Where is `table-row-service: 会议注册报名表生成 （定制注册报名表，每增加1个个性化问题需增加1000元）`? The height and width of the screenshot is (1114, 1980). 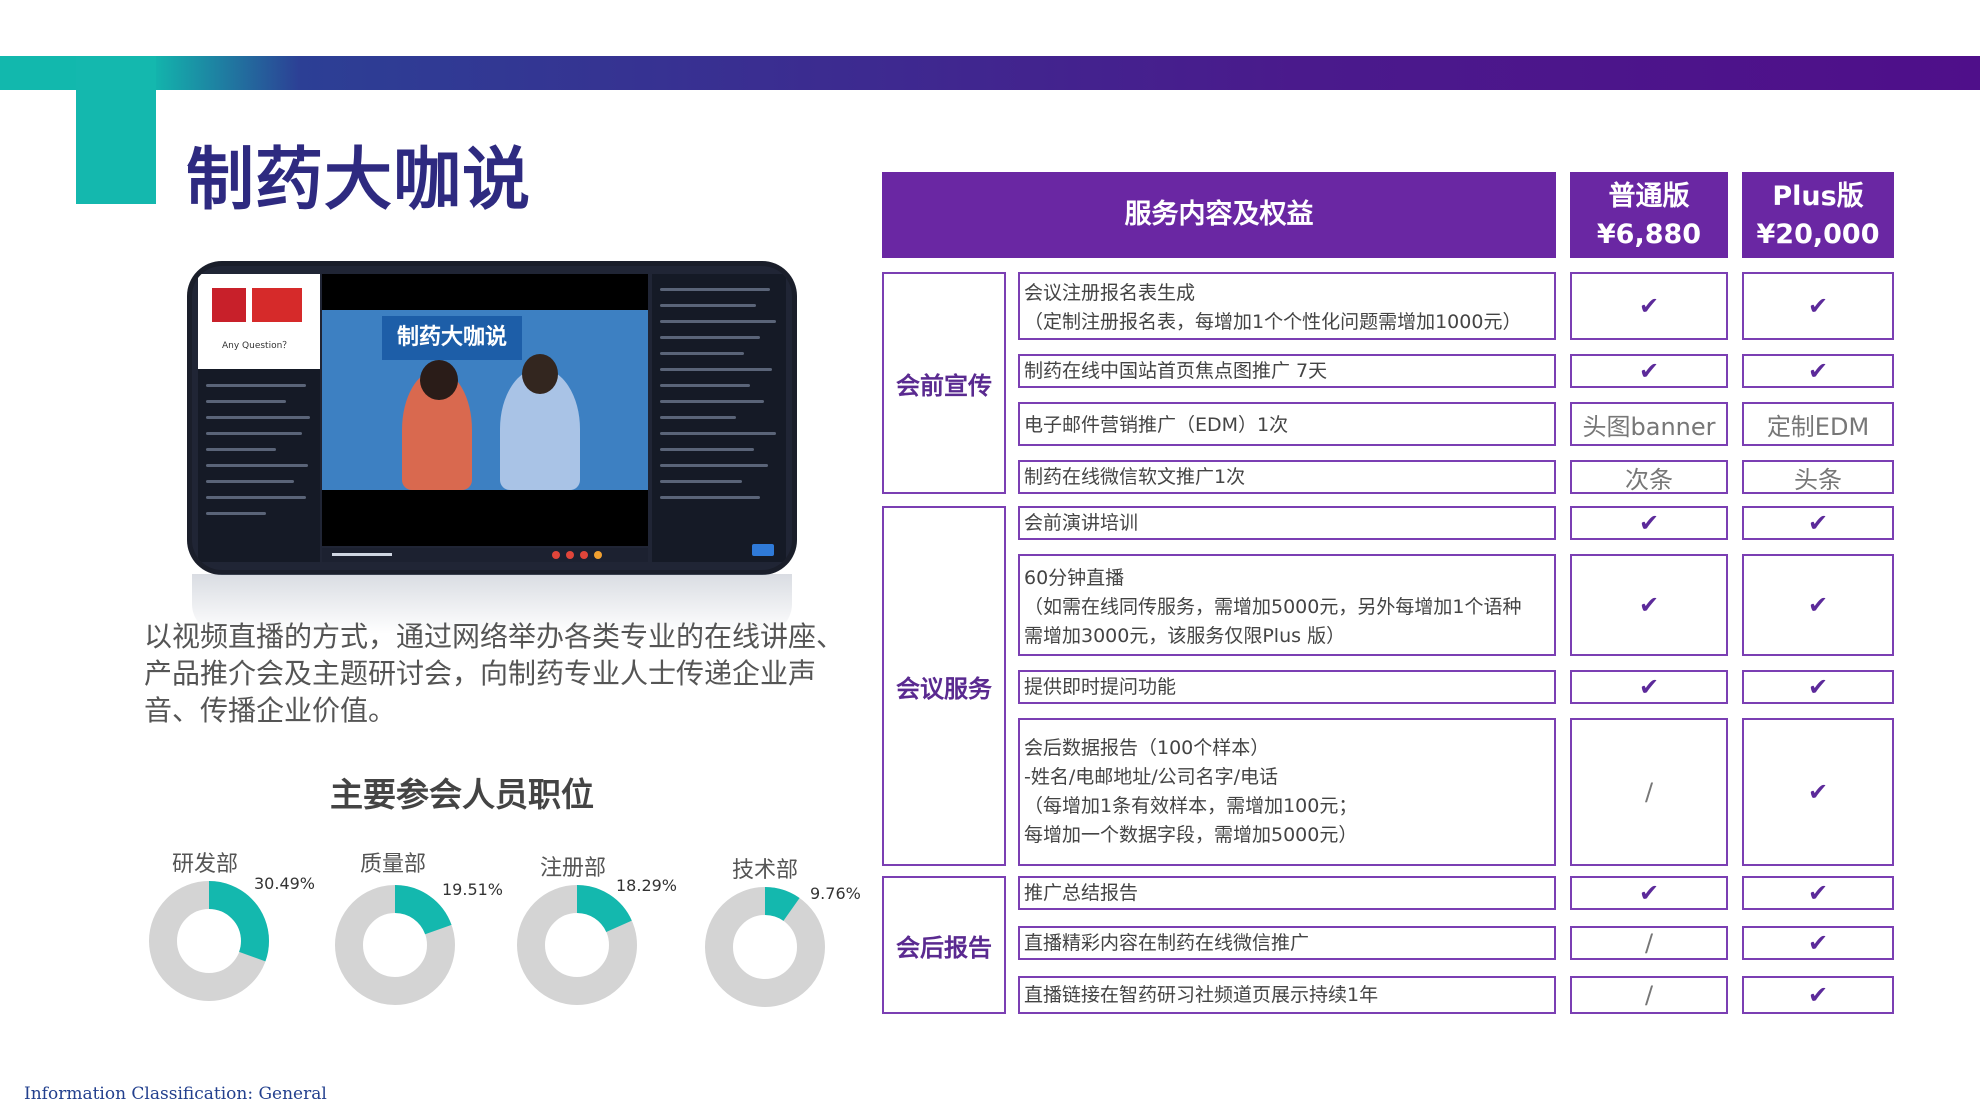 table-row-service: 会议注册报名表生成 （定制注册报名表，每增加1个个性化问题需增加1000元） is located at coordinates (1287, 306).